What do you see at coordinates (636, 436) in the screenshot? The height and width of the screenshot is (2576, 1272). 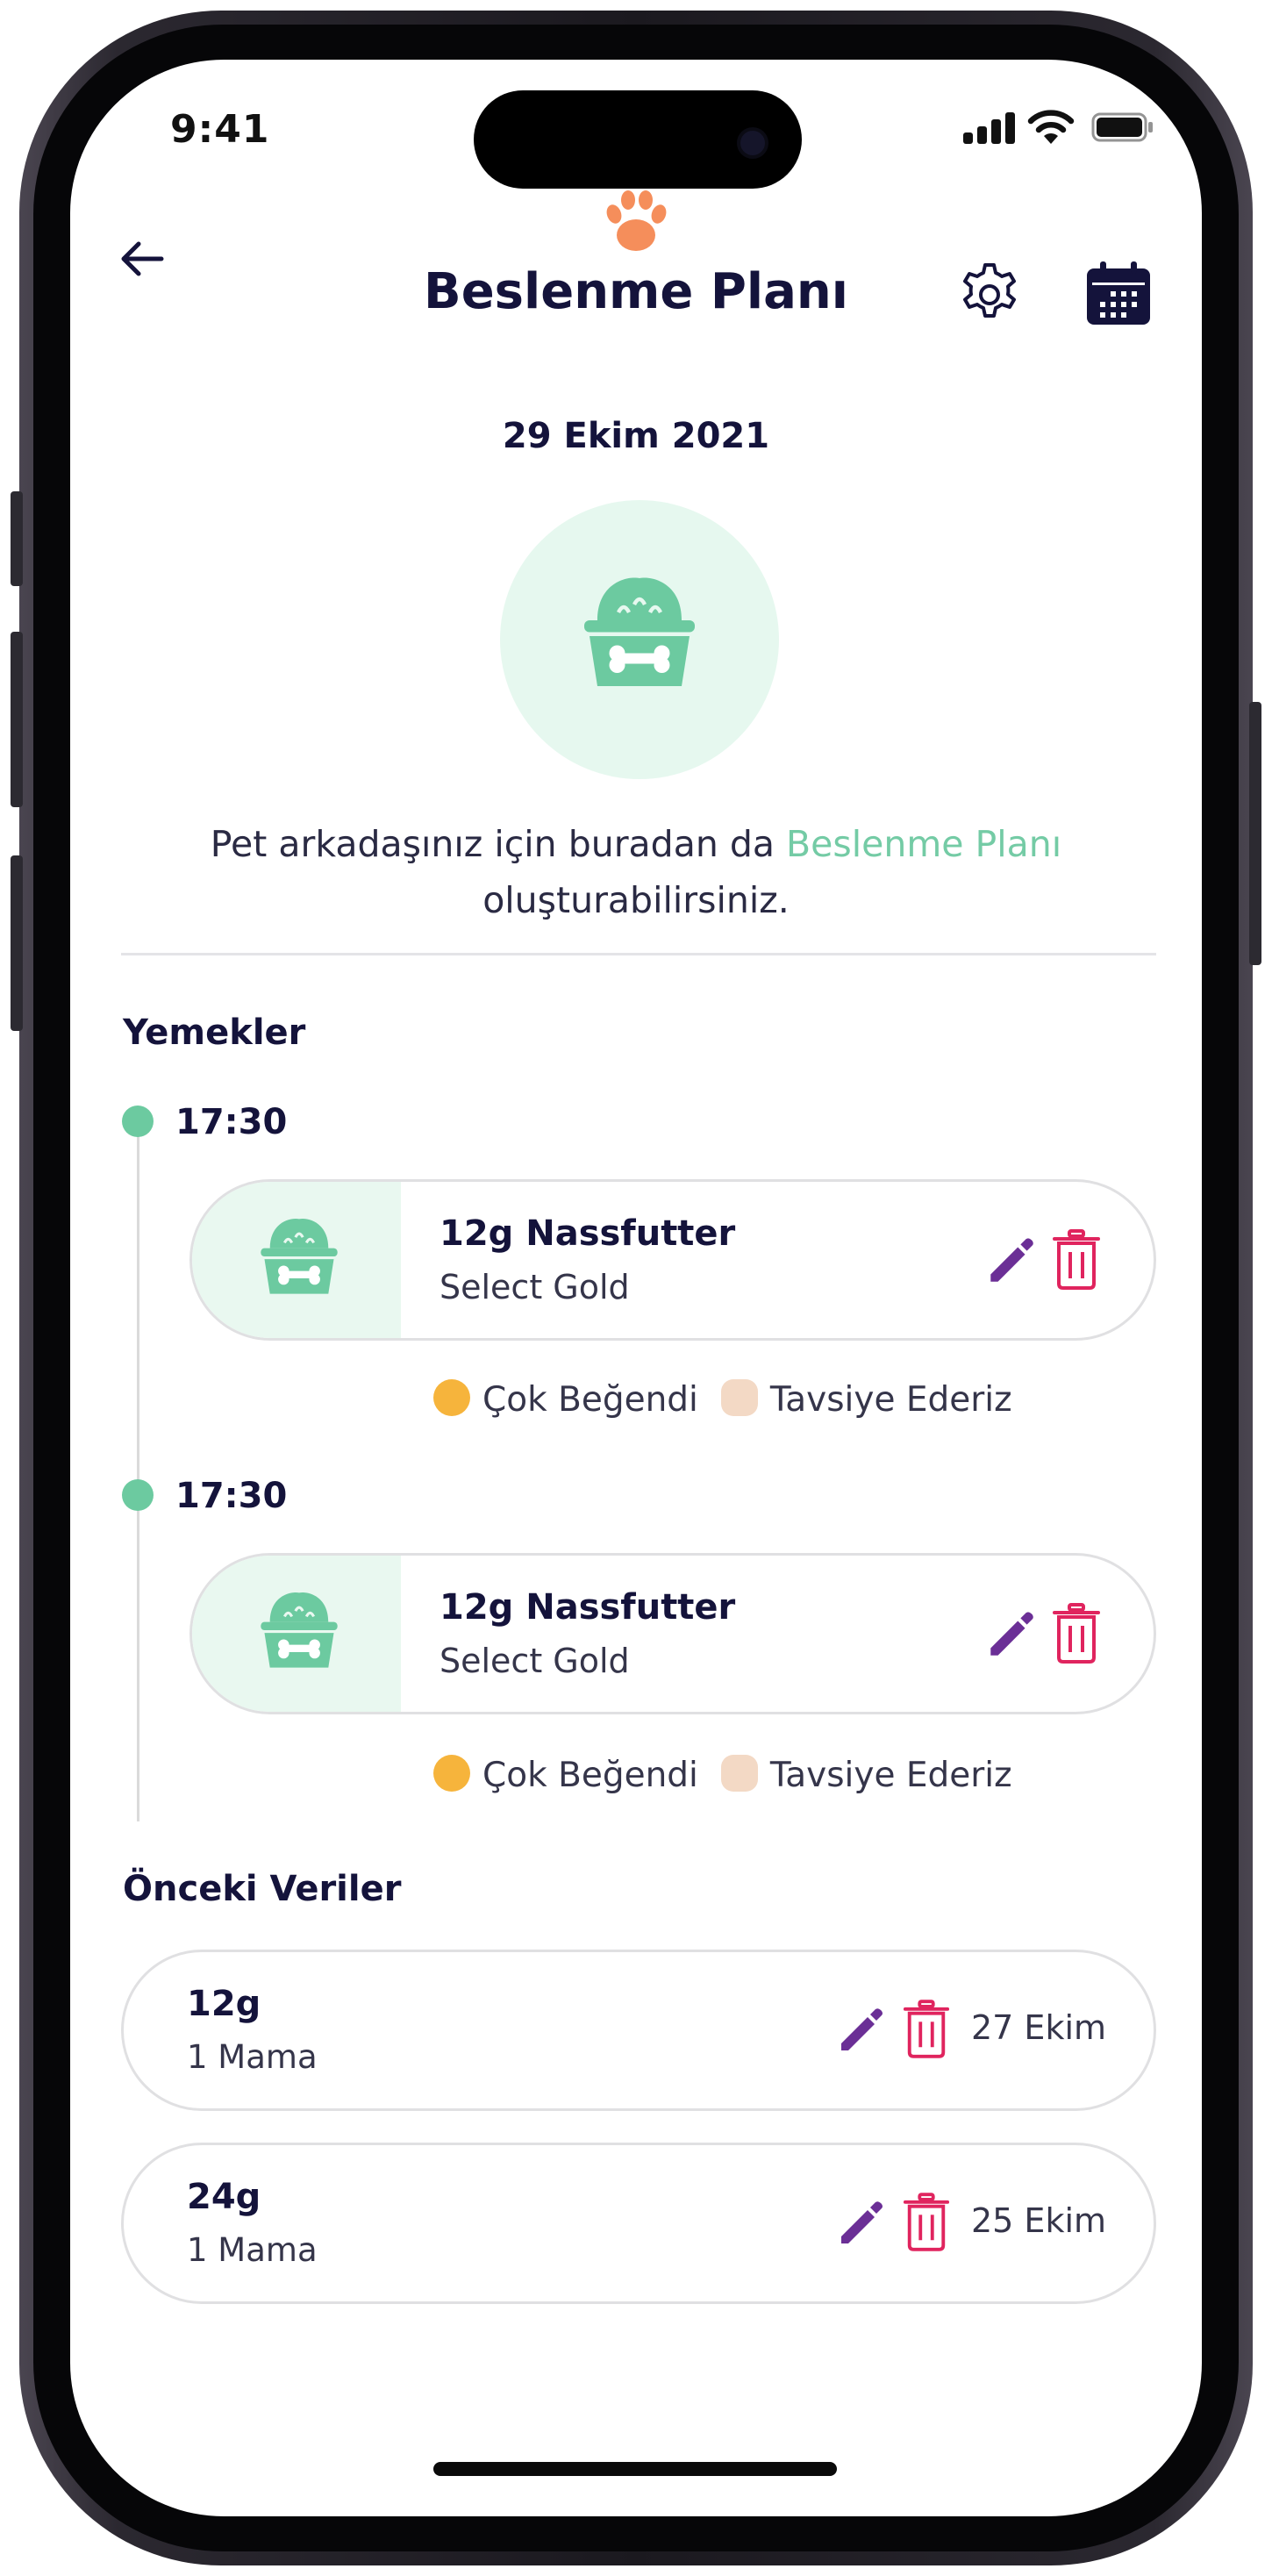 I see `selected-date: 29 Ekim 2021` at bounding box center [636, 436].